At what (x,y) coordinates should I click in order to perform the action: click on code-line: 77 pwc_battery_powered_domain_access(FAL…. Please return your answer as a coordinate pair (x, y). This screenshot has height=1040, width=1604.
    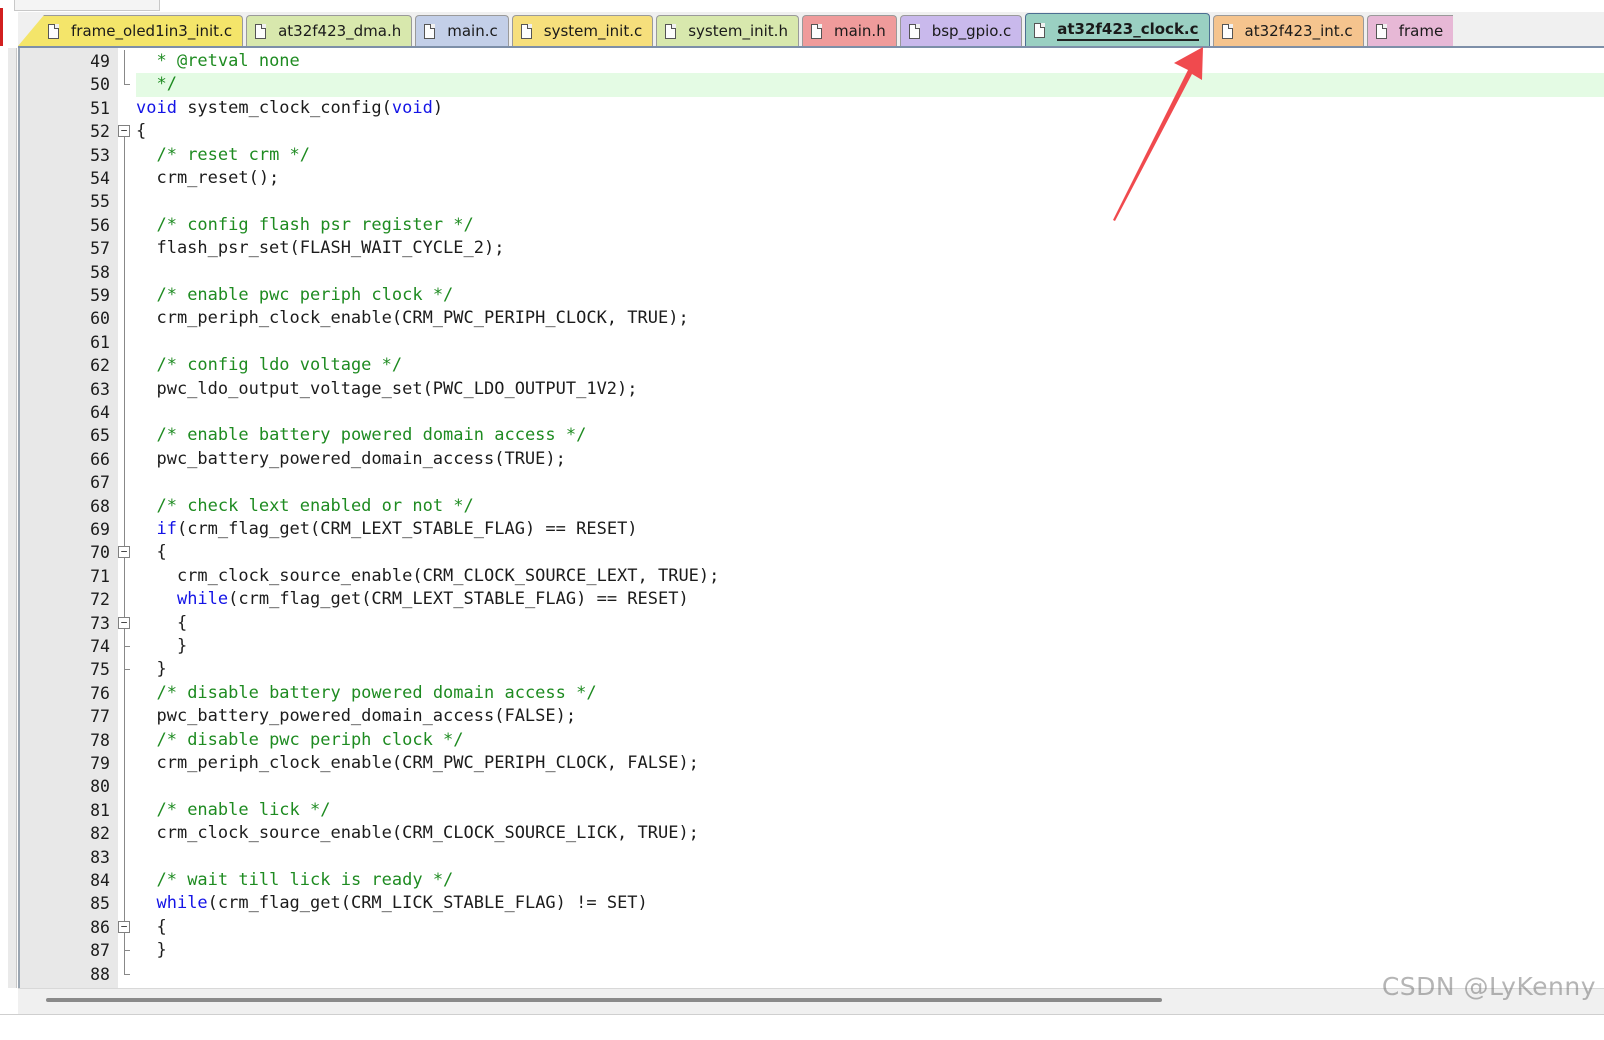
    Looking at the image, I should click on (812, 717).